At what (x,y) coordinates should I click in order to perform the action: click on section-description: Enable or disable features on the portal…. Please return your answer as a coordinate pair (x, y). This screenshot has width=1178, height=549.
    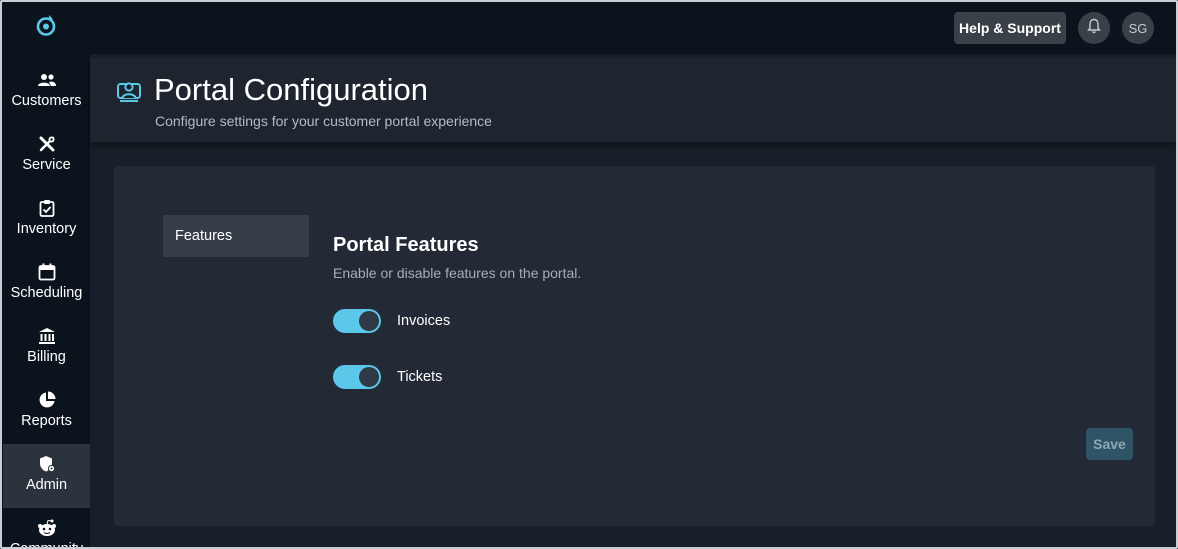
    Looking at the image, I should click on (457, 273).